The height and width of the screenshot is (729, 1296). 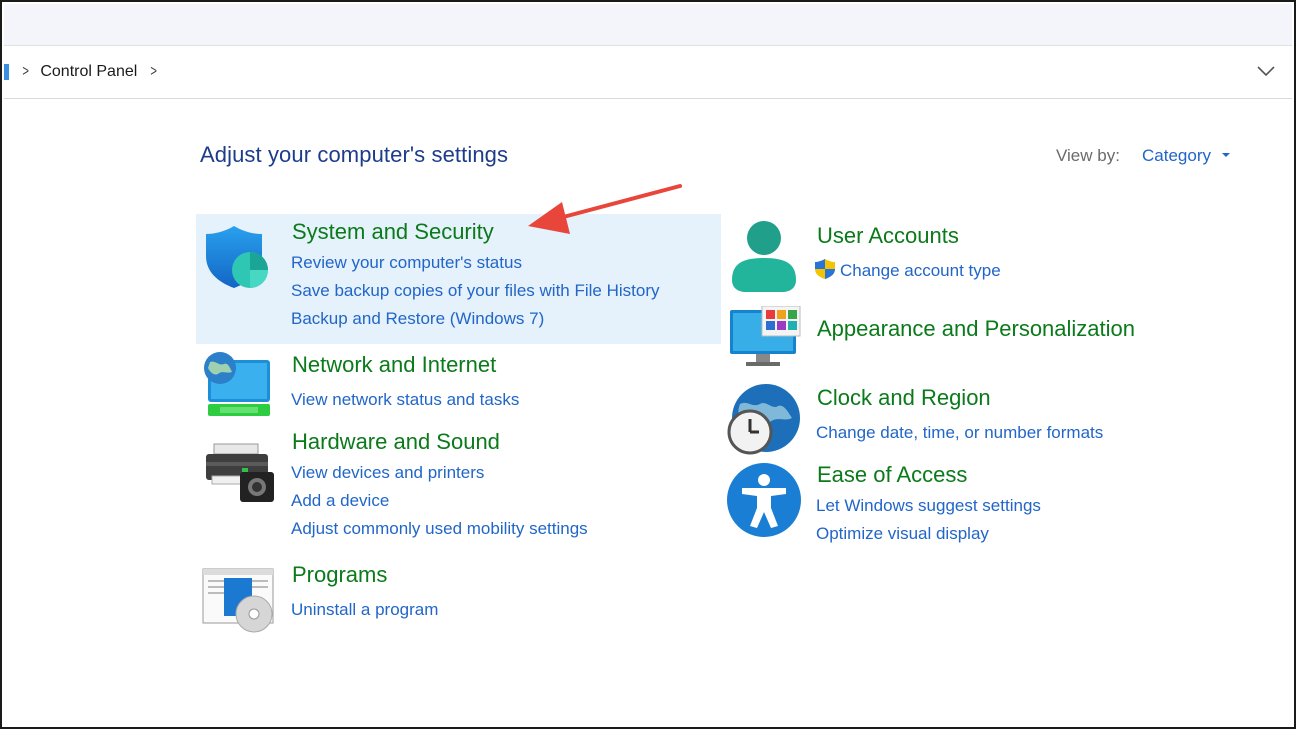 I want to click on category-title-clock: Clock and Region, so click(x=904, y=398).